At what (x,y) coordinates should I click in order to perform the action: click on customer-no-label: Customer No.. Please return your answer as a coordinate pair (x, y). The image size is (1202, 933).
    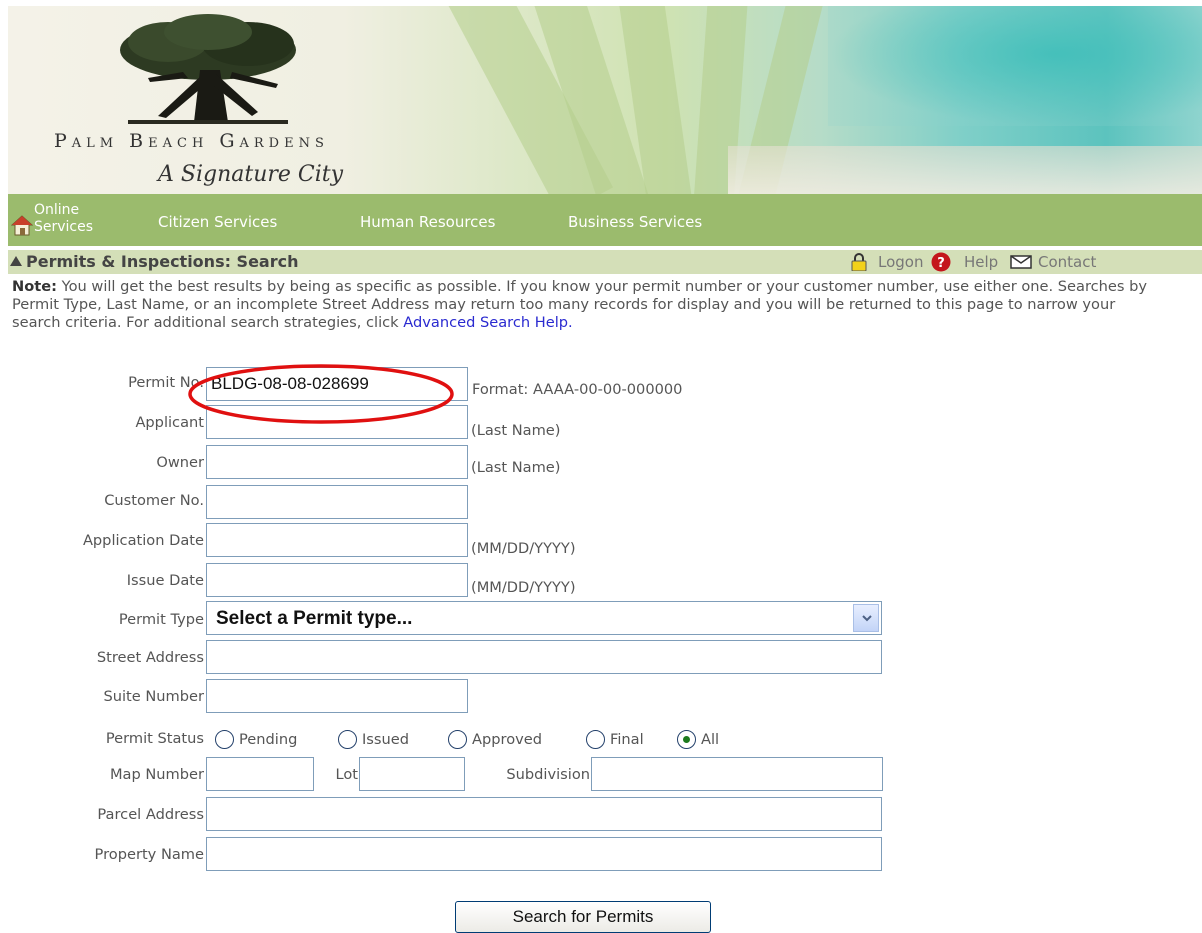
    Looking at the image, I should click on (154, 500).